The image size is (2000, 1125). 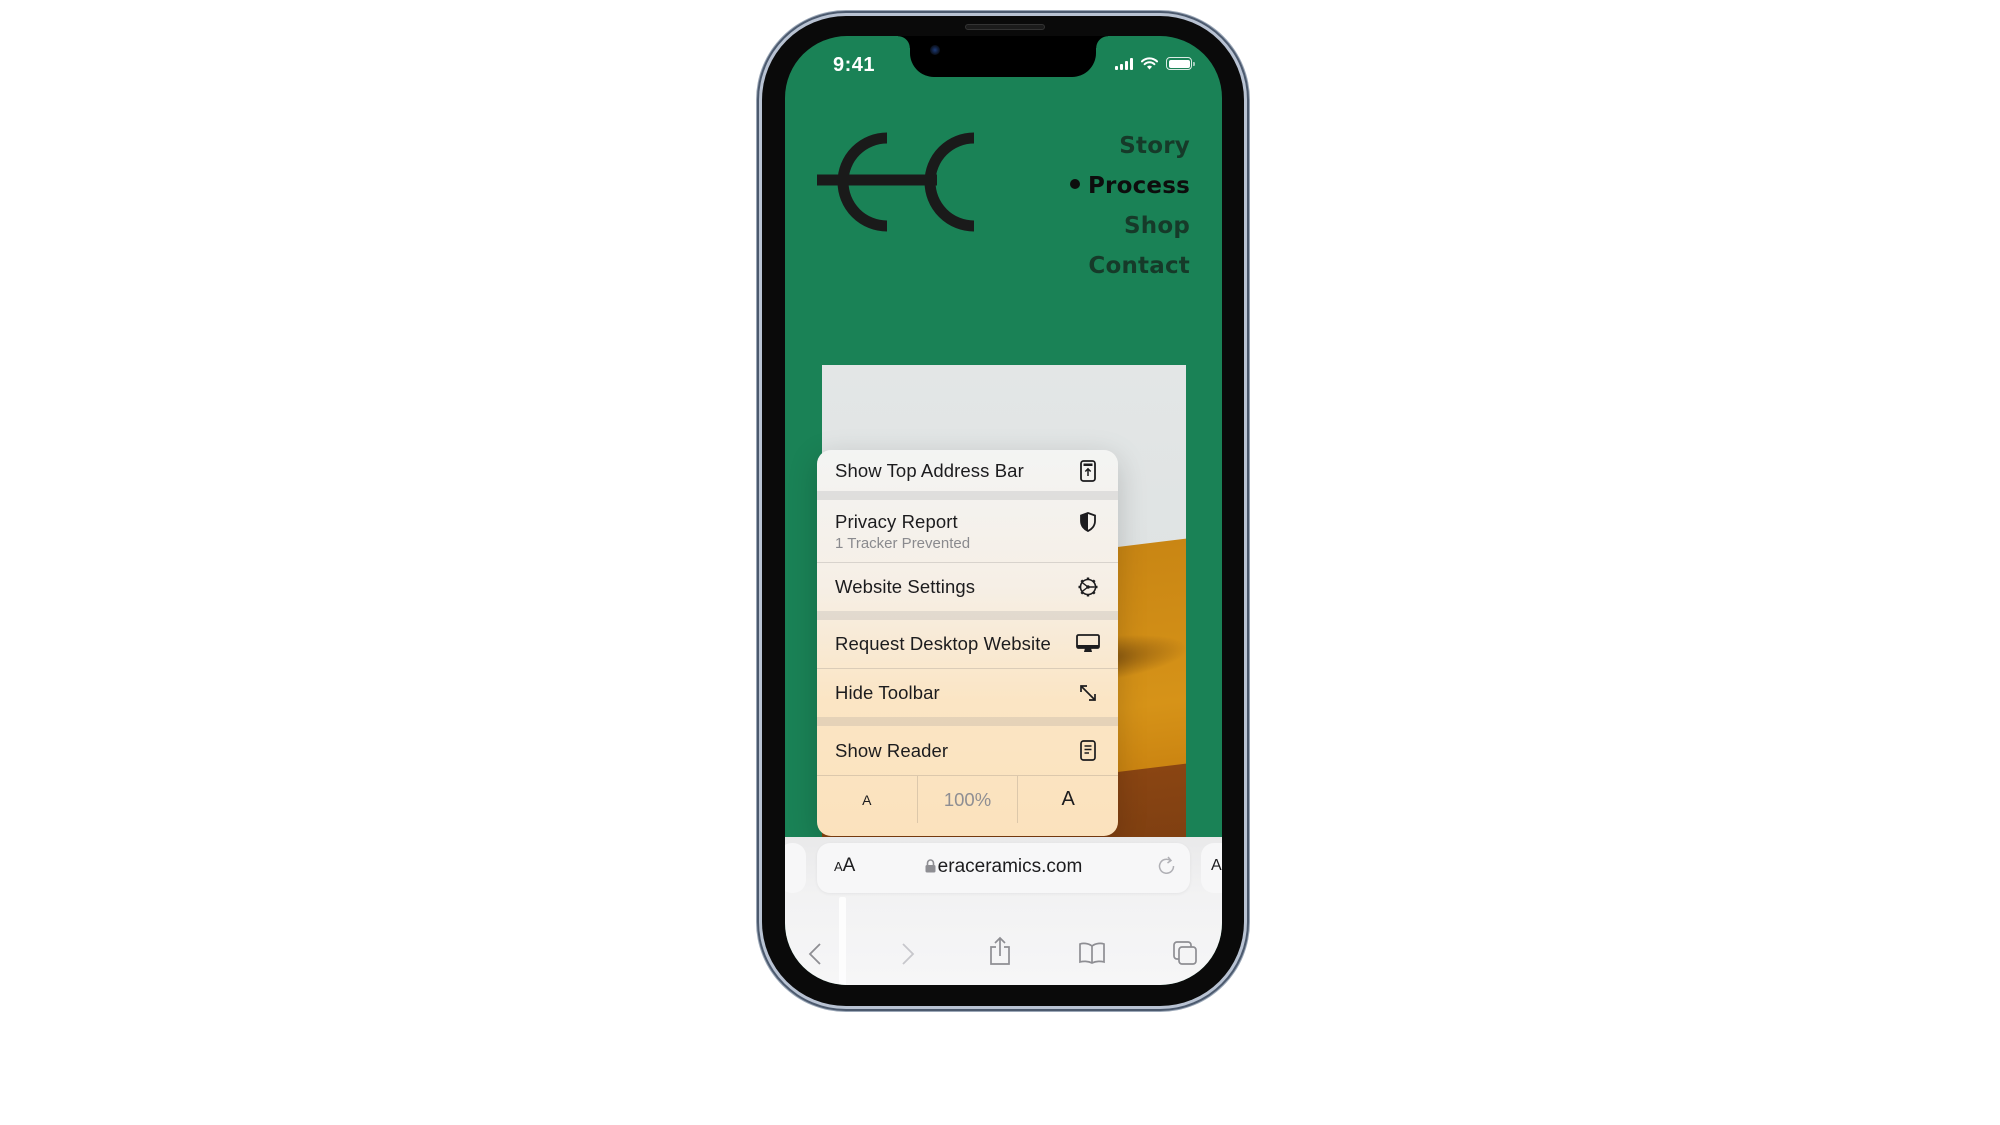 I want to click on zoom-decrease-button: A, so click(x=867, y=799).